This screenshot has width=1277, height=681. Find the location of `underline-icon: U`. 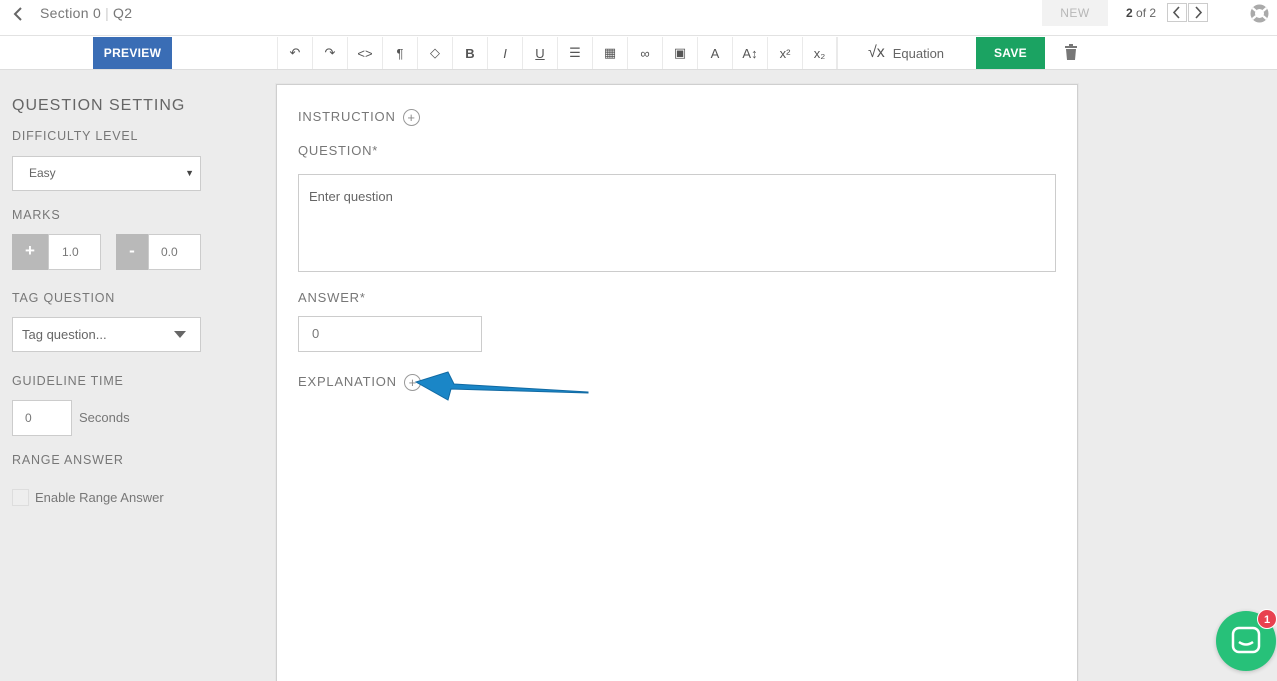

underline-icon: U is located at coordinates (539, 53).